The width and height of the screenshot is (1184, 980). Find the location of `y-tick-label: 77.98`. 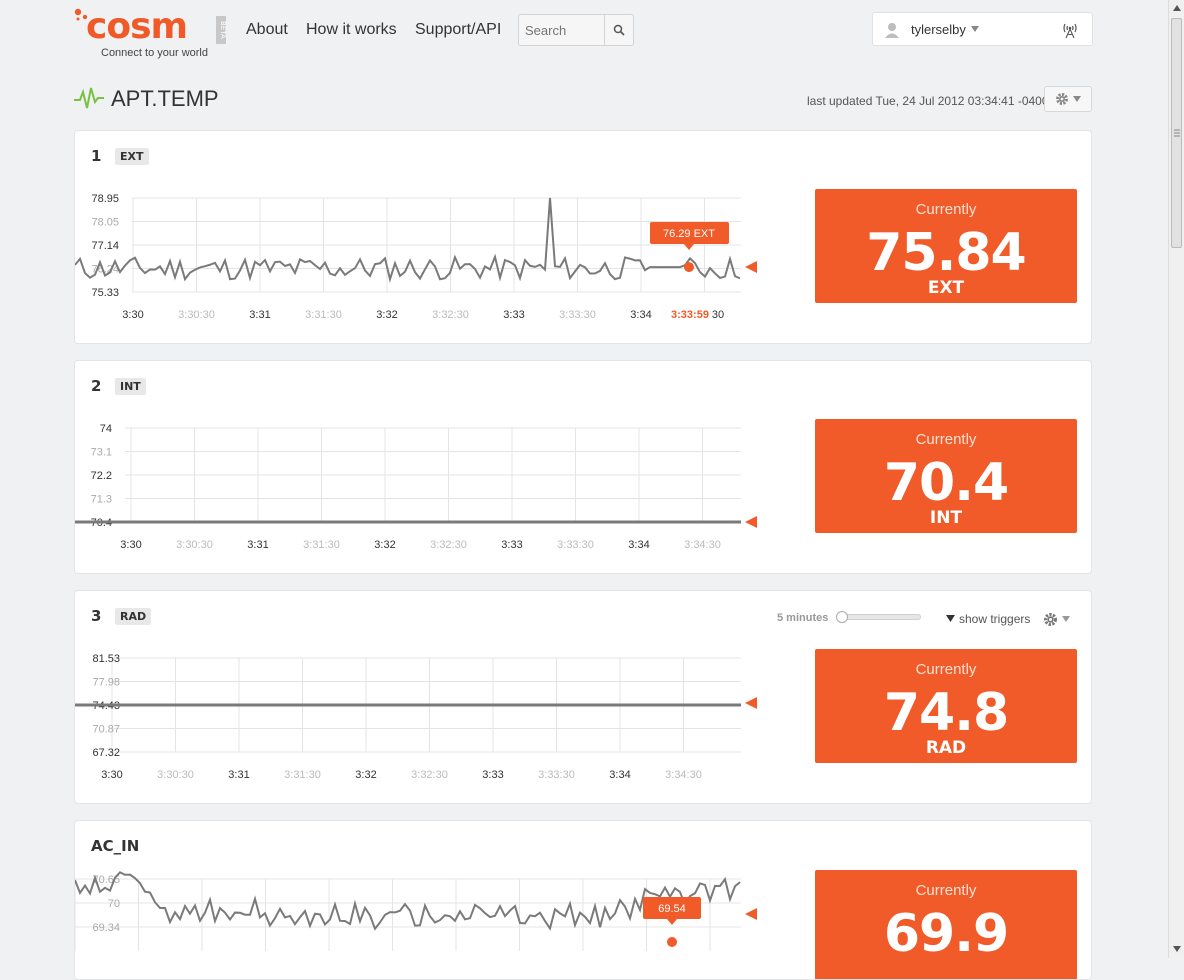

y-tick-label: 77.98 is located at coordinates (106, 683).